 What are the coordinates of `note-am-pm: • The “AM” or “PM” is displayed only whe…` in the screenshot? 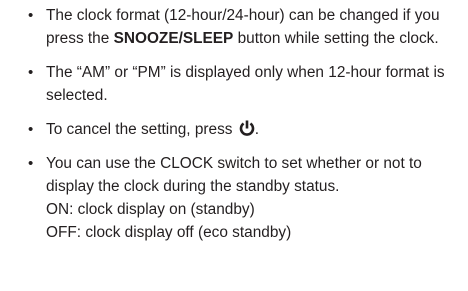 It's located at (248, 84).